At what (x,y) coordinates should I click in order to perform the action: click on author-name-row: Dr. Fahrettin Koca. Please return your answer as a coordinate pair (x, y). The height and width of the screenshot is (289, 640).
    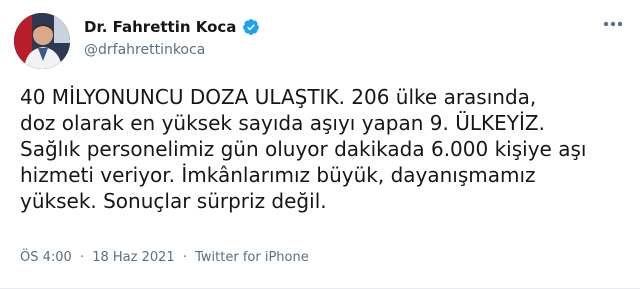
    Looking at the image, I should click on (172, 27).